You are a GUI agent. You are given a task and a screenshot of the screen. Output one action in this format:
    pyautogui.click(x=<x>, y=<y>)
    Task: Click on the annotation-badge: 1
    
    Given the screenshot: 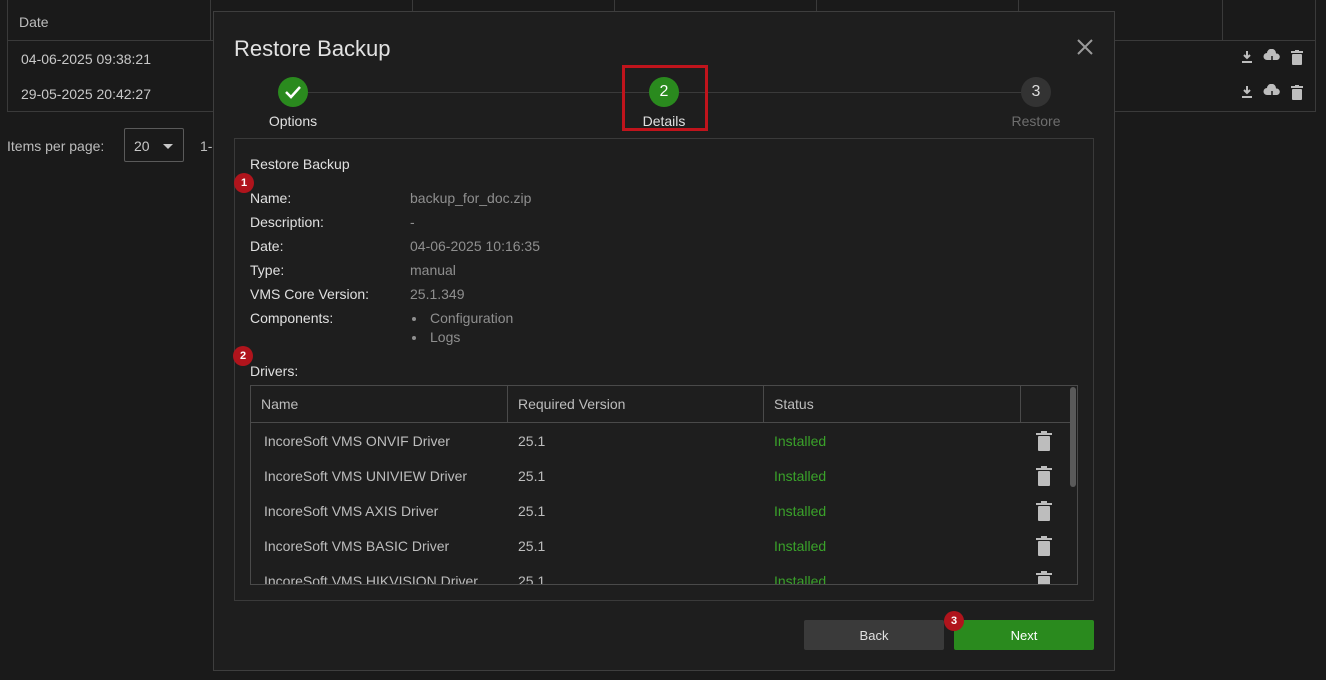 What is the action you would take?
    pyautogui.click(x=244, y=183)
    